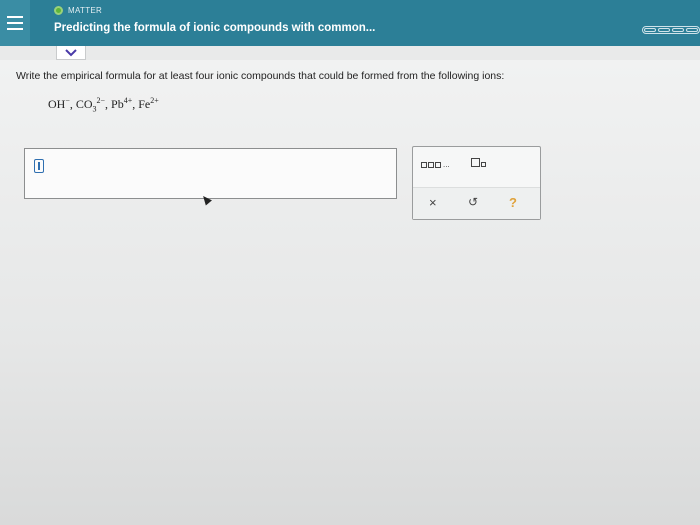  I want to click on topic-row: MATTER, so click(78, 10).